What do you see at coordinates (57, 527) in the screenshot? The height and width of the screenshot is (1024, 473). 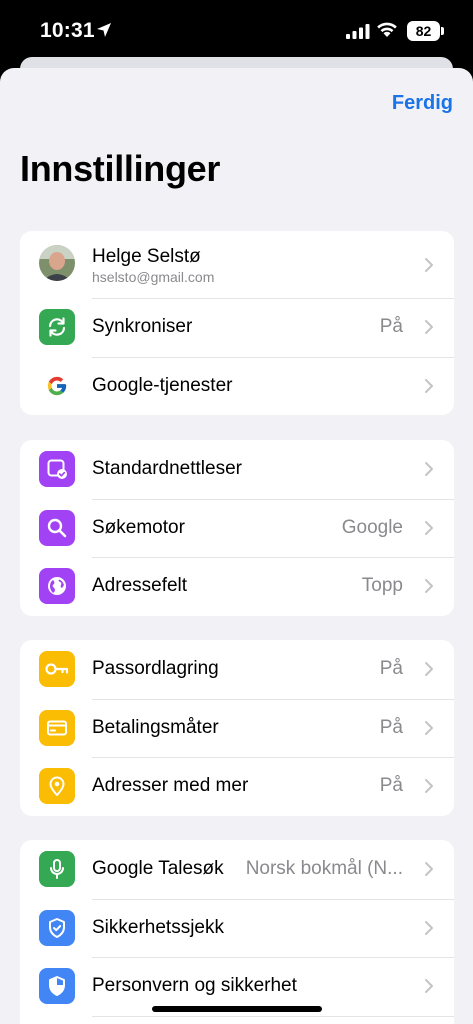 I see `search-icon` at bounding box center [57, 527].